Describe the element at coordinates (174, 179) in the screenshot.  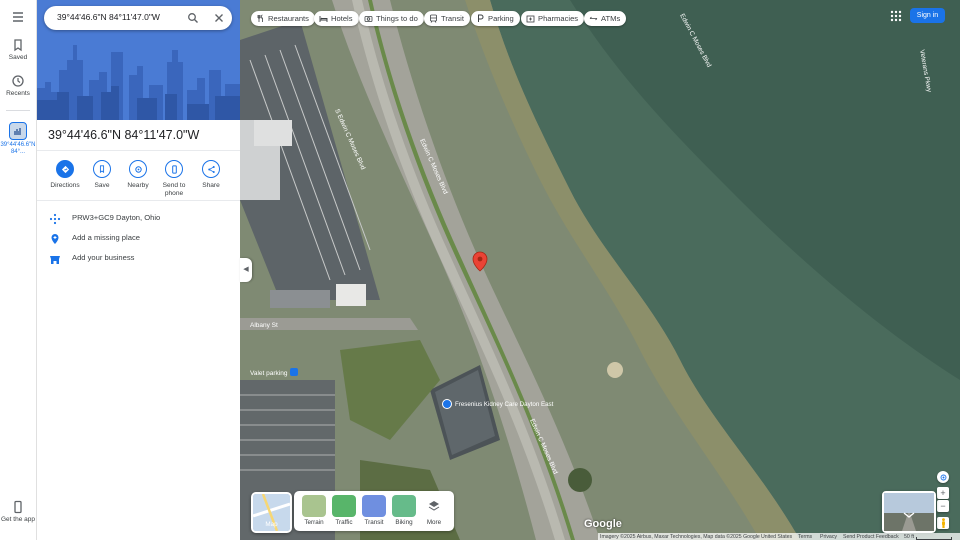
I see `send-to-phone-button: Send to phone` at that location.